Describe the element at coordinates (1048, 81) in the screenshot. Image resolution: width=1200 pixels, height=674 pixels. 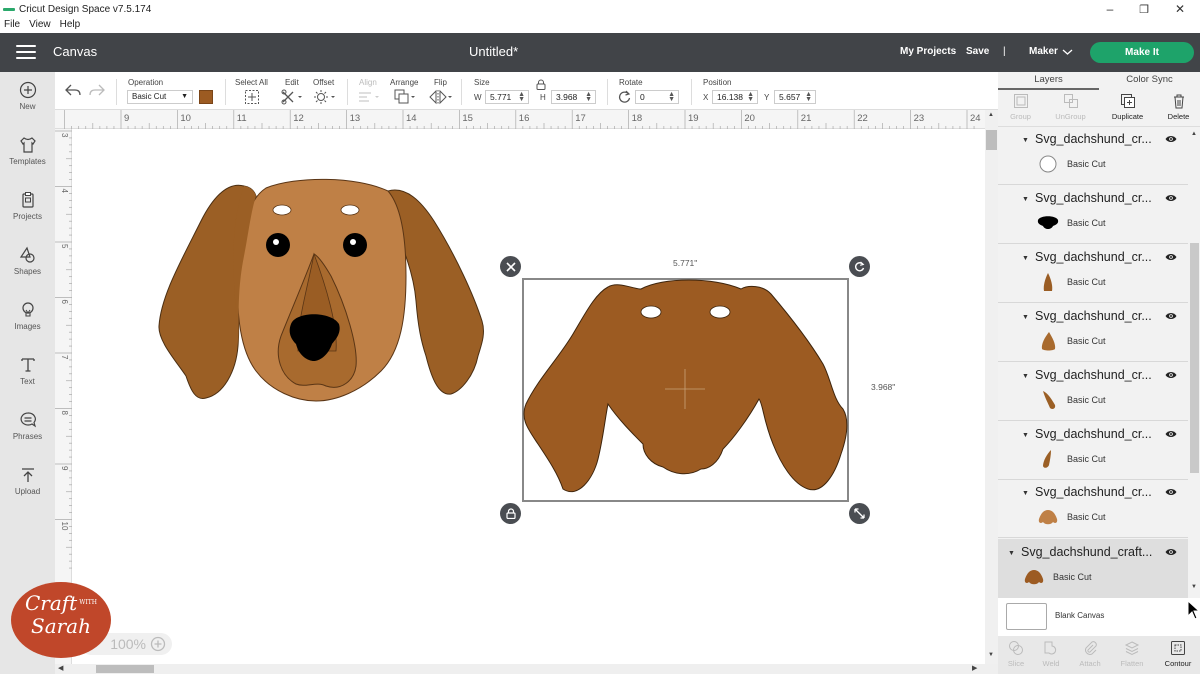
I see `tab-layers: Layers` at that location.